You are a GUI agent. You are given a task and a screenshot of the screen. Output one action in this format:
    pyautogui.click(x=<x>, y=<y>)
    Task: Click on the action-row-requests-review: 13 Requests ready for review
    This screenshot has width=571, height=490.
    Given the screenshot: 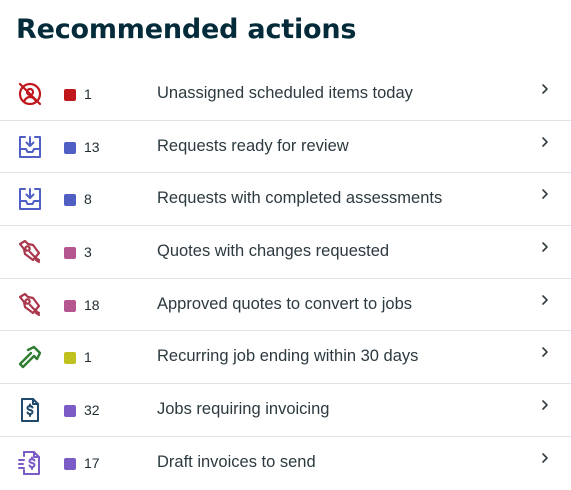 What is the action you would take?
    pyautogui.click(x=285, y=147)
    